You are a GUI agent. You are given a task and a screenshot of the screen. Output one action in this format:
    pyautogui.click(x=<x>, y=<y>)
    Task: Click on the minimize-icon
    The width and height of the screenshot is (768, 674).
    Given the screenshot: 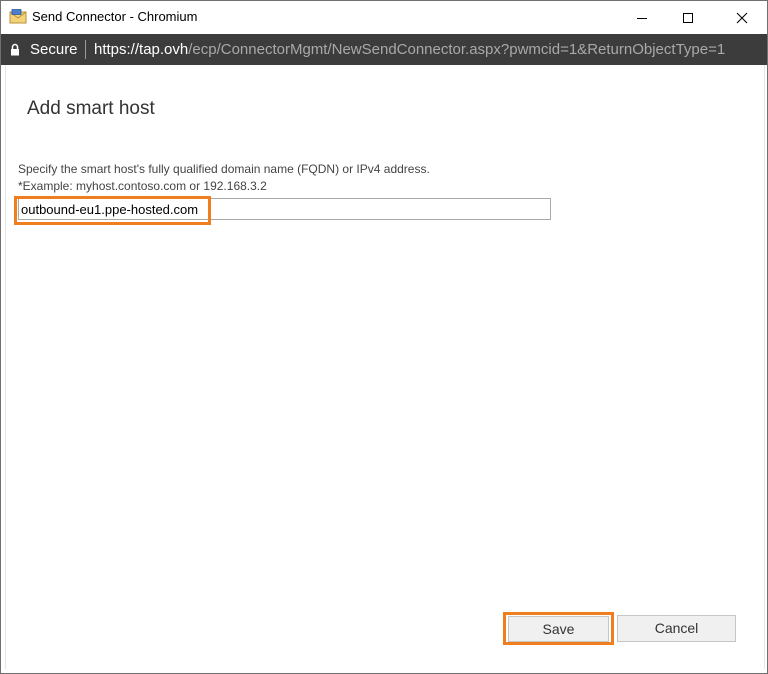 What is the action you would take?
    pyautogui.click(x=642, y=18)
    